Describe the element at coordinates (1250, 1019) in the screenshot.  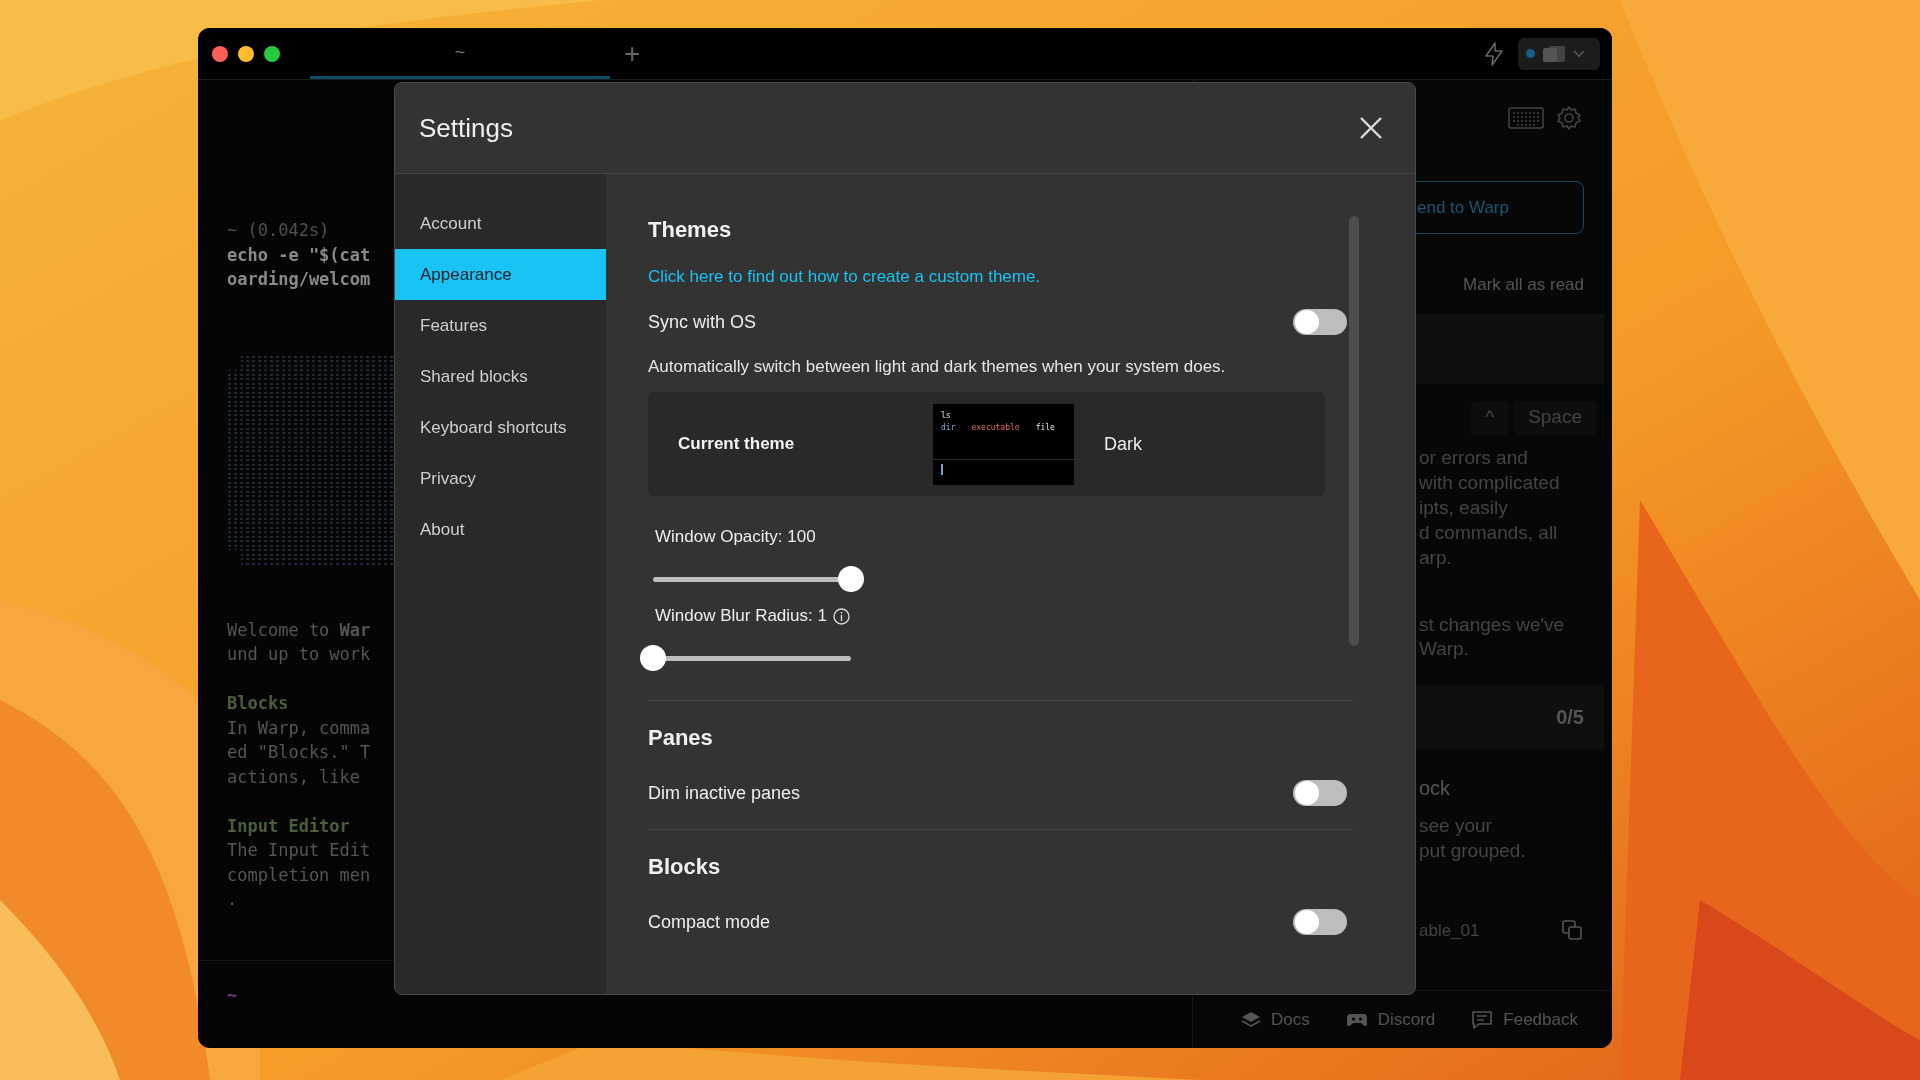
I see `layers-icon` at that location.